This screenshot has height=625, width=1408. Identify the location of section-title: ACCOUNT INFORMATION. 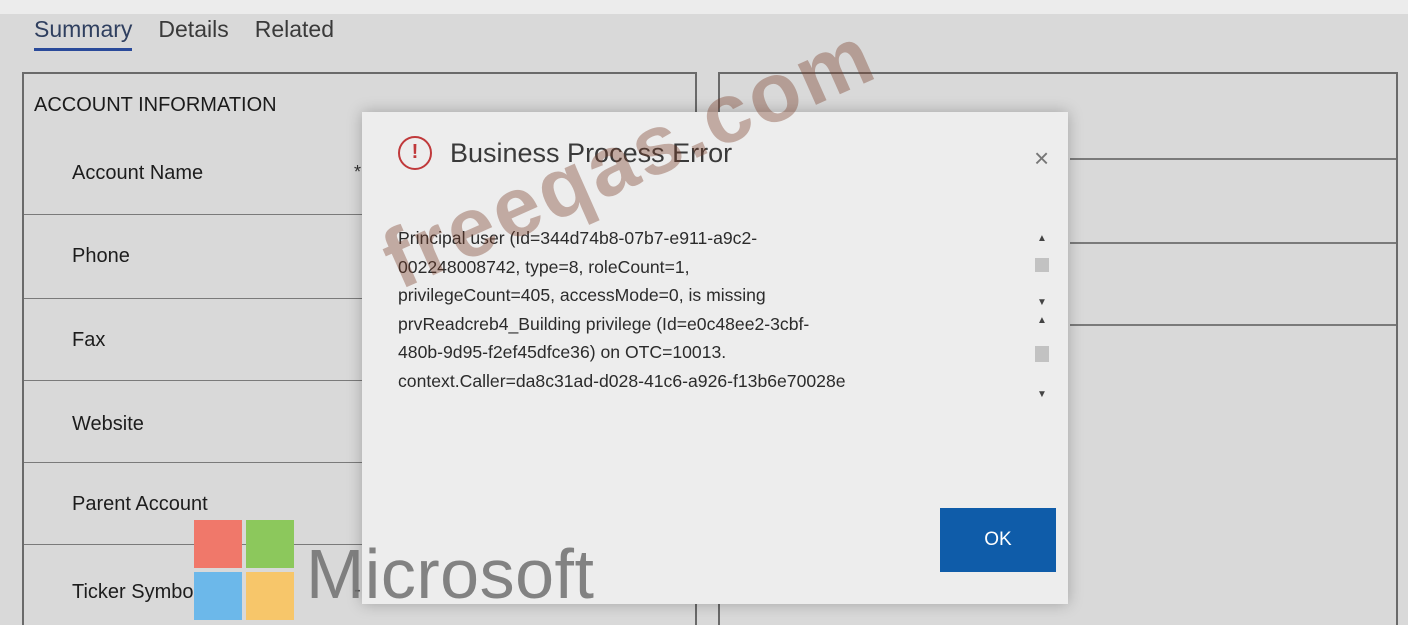
(155, 105).